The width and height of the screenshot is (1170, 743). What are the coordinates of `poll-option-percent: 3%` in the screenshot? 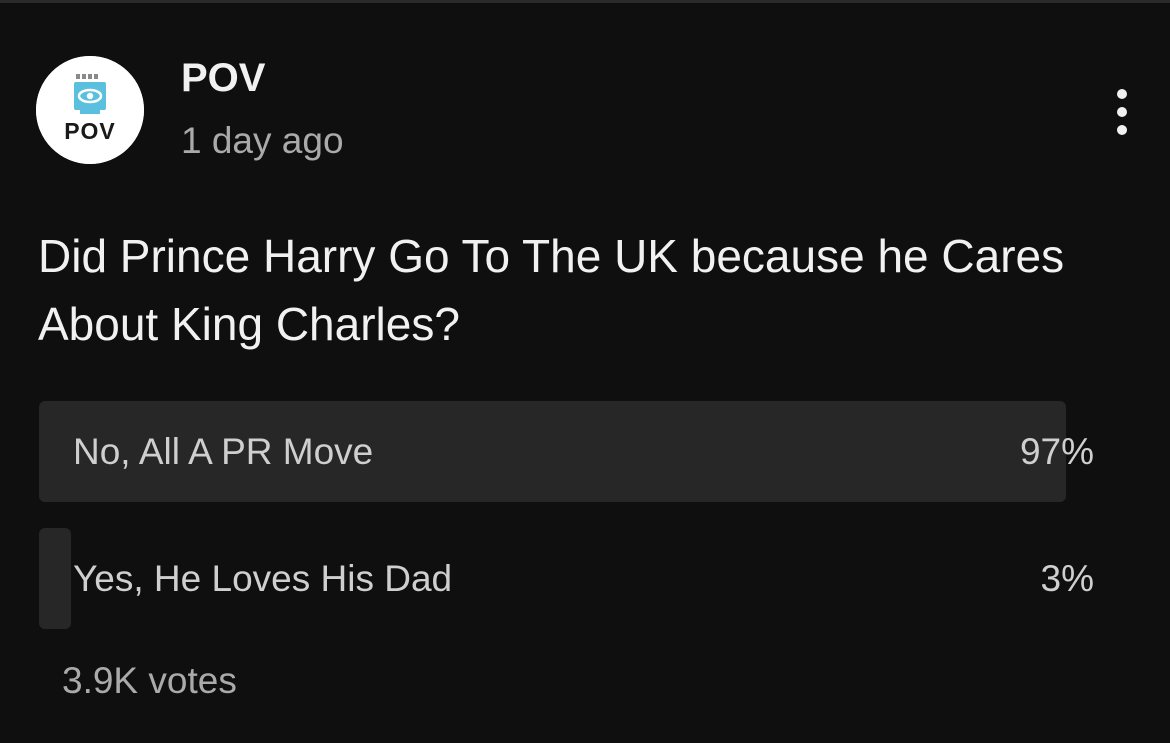 It's located at (1067, 578).